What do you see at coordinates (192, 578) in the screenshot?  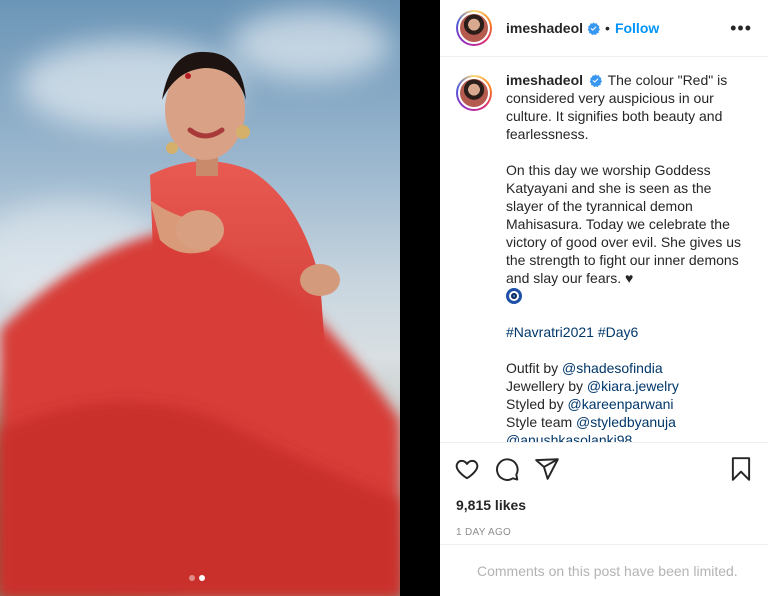 I see `carousel-dot` at bounding box center [192, 578].